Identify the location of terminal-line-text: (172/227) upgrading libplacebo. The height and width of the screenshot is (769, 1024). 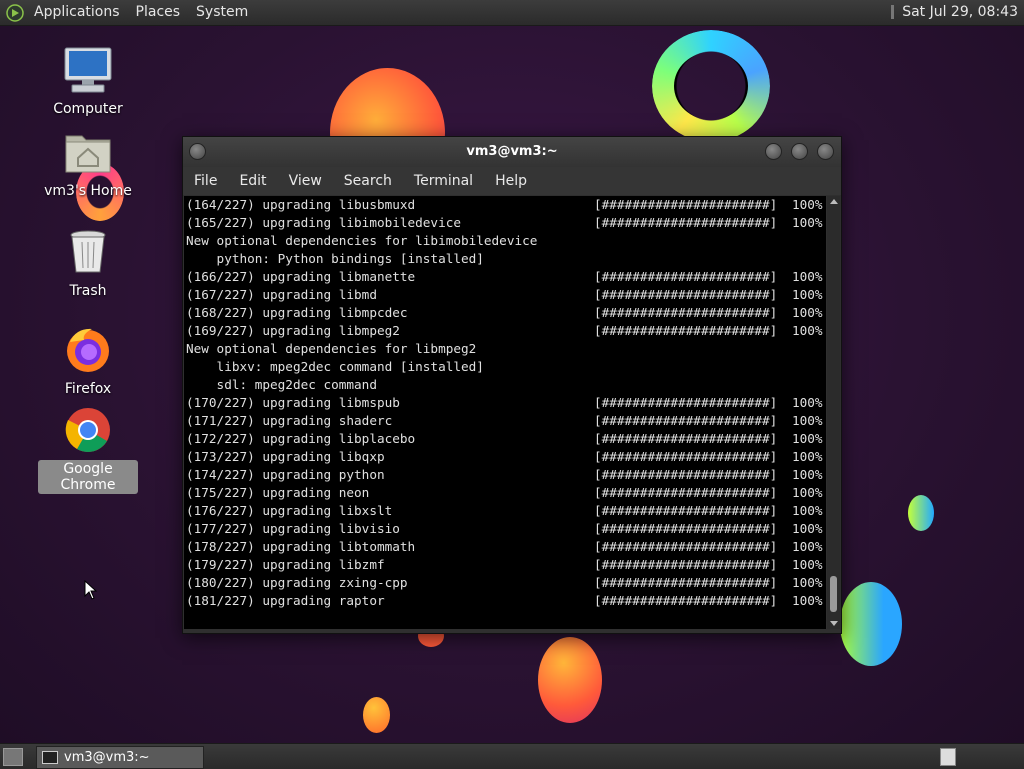
(301, 438).